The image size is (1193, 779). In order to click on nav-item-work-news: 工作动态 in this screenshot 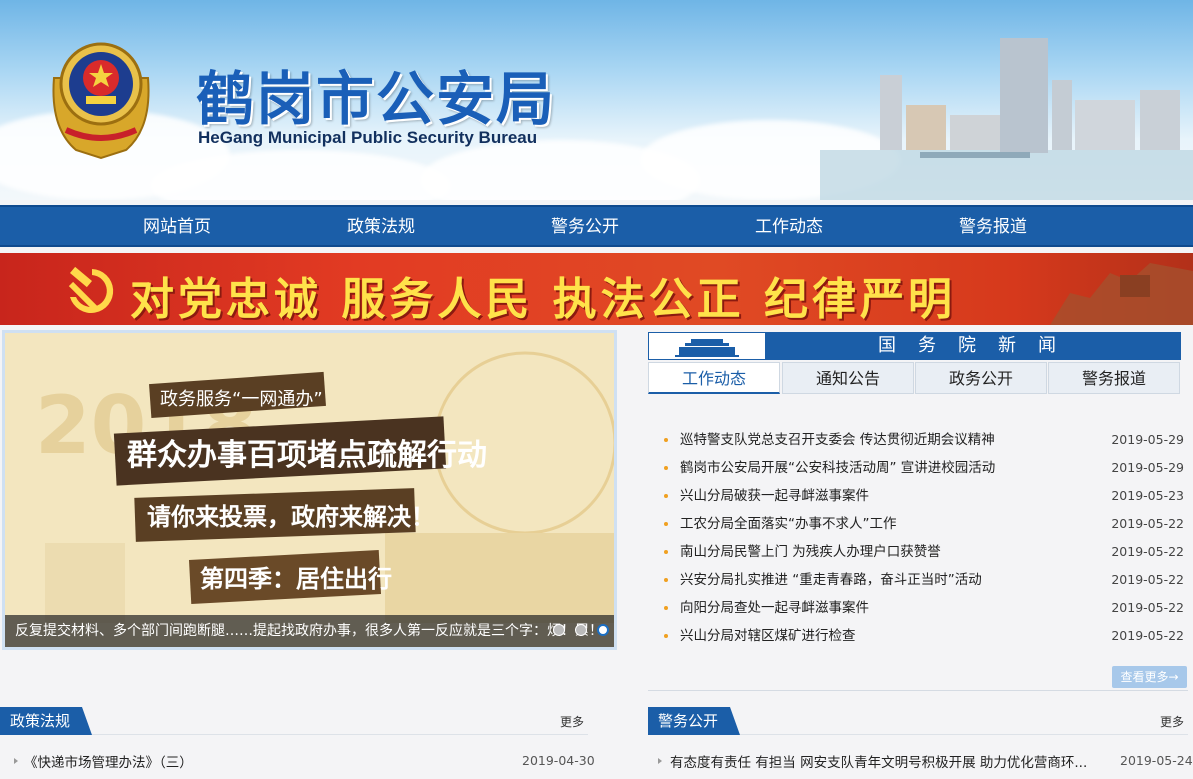, I will do `click(789, 227)`.